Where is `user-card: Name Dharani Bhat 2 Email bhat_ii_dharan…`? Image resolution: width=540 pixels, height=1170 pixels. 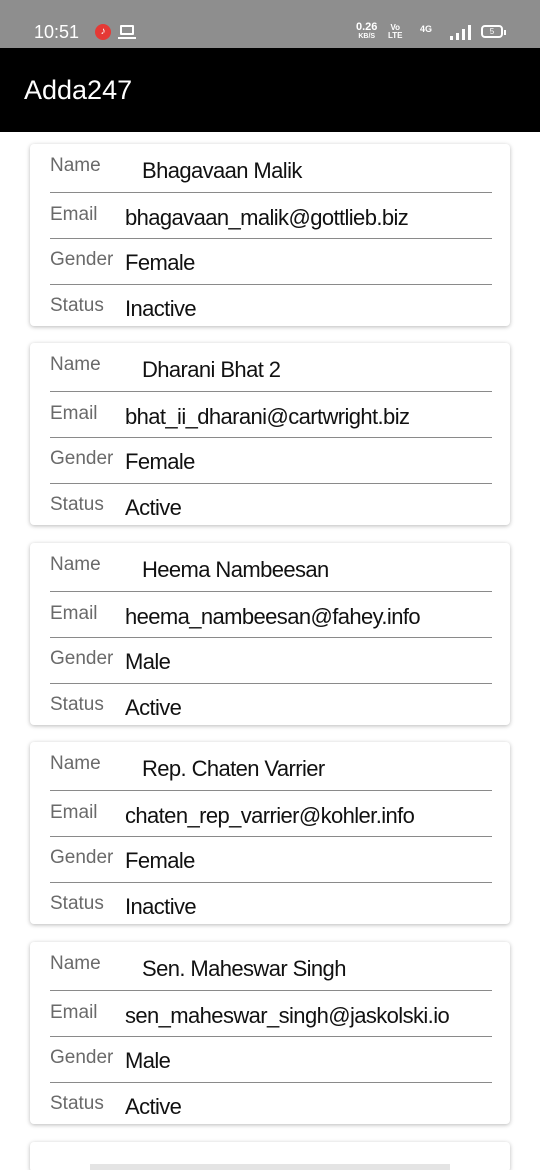
user-card: Name Dharani Bhat 2 Email bhat_ii_dharan… is located at coordinates (270, 434).